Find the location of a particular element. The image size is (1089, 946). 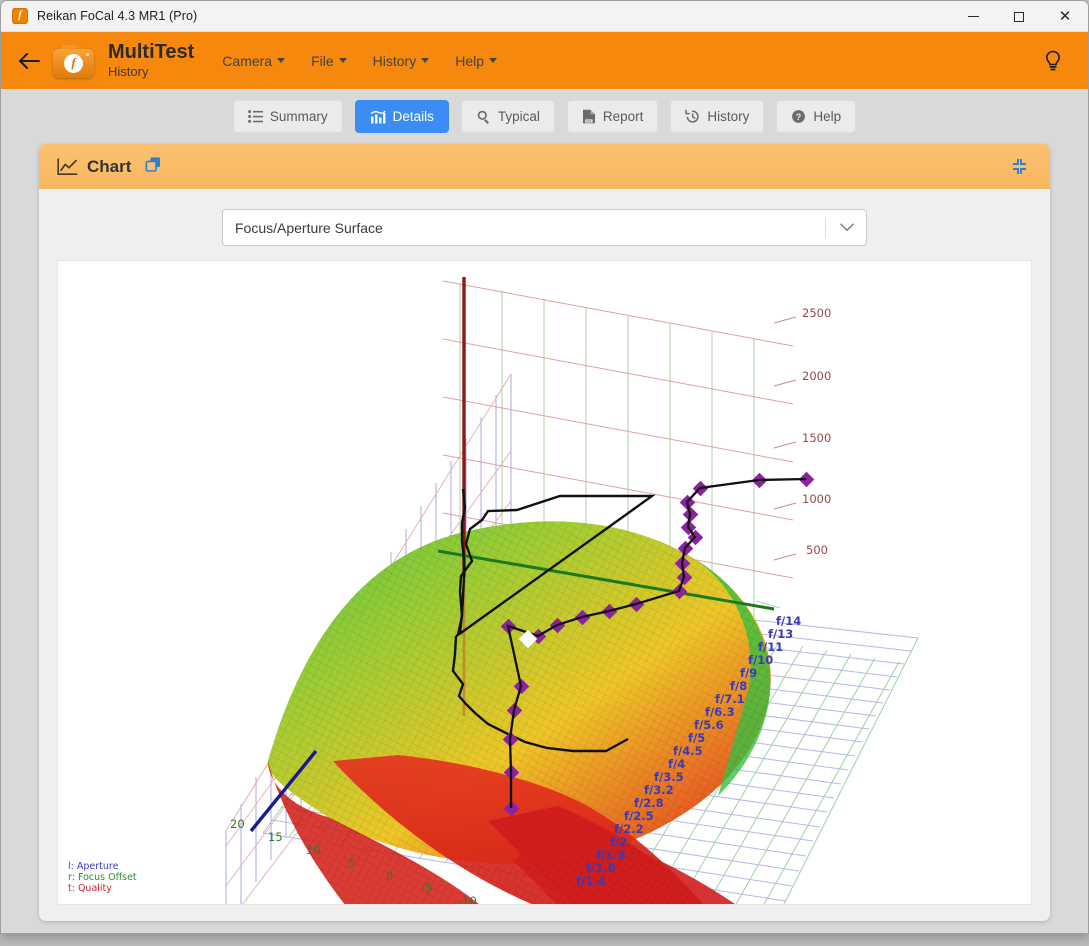

pdf-file-icon: PDF is located at coordinates (588, 116).